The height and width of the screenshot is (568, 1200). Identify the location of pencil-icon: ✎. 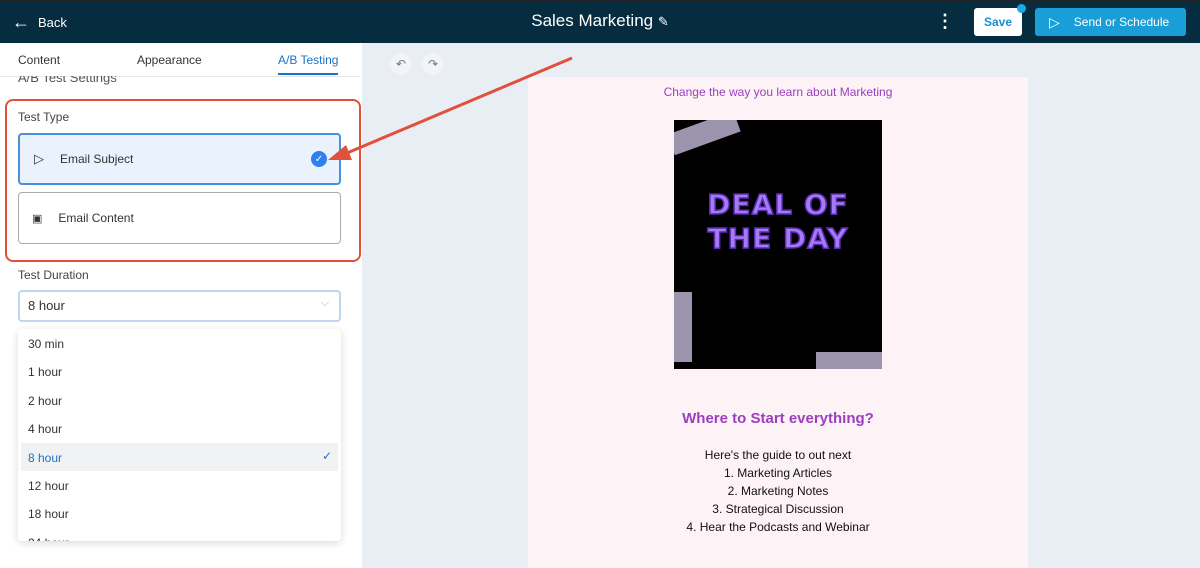
(663, 21).